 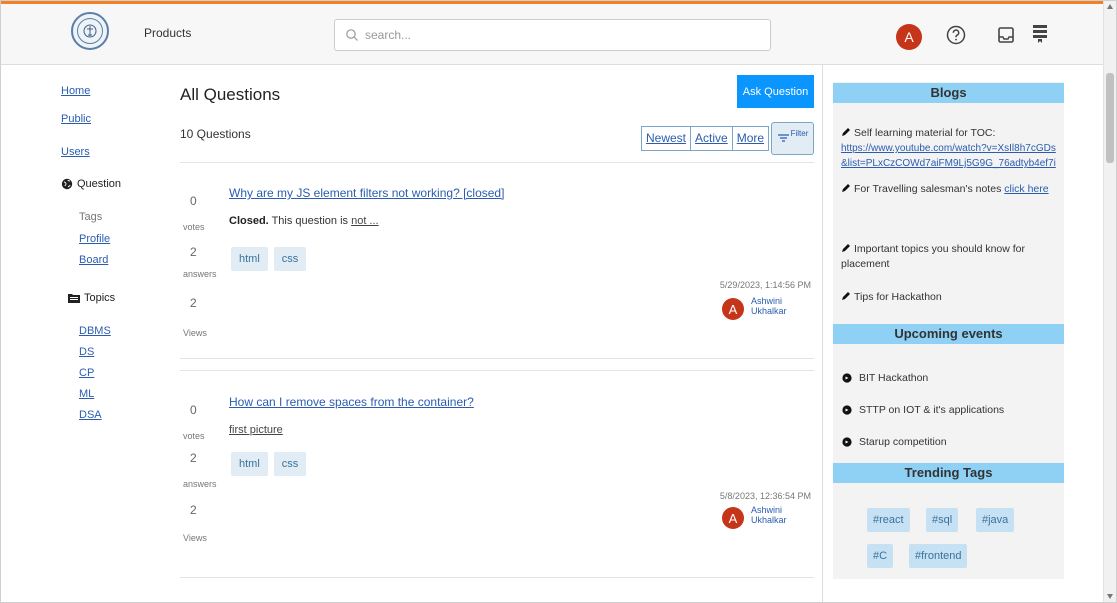 What do you see at coordinates (938, 556) in the screenshot?
I see `trending-tag-frontend: #frontend` at bounding box center [938, 556].